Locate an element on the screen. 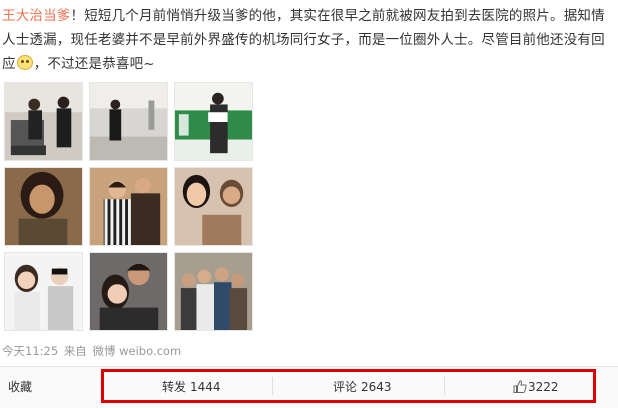 The width and height of the screenshot is (618, 408). comment-label: 评论 is located at coordinates (345, 387).